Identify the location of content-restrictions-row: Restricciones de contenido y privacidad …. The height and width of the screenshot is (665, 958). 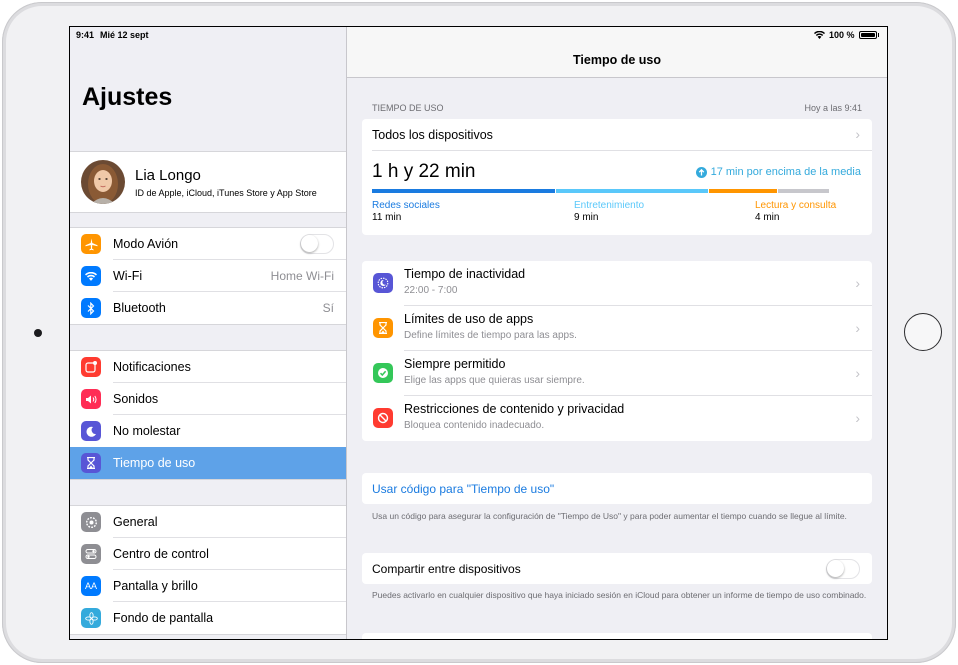
(617, 418).